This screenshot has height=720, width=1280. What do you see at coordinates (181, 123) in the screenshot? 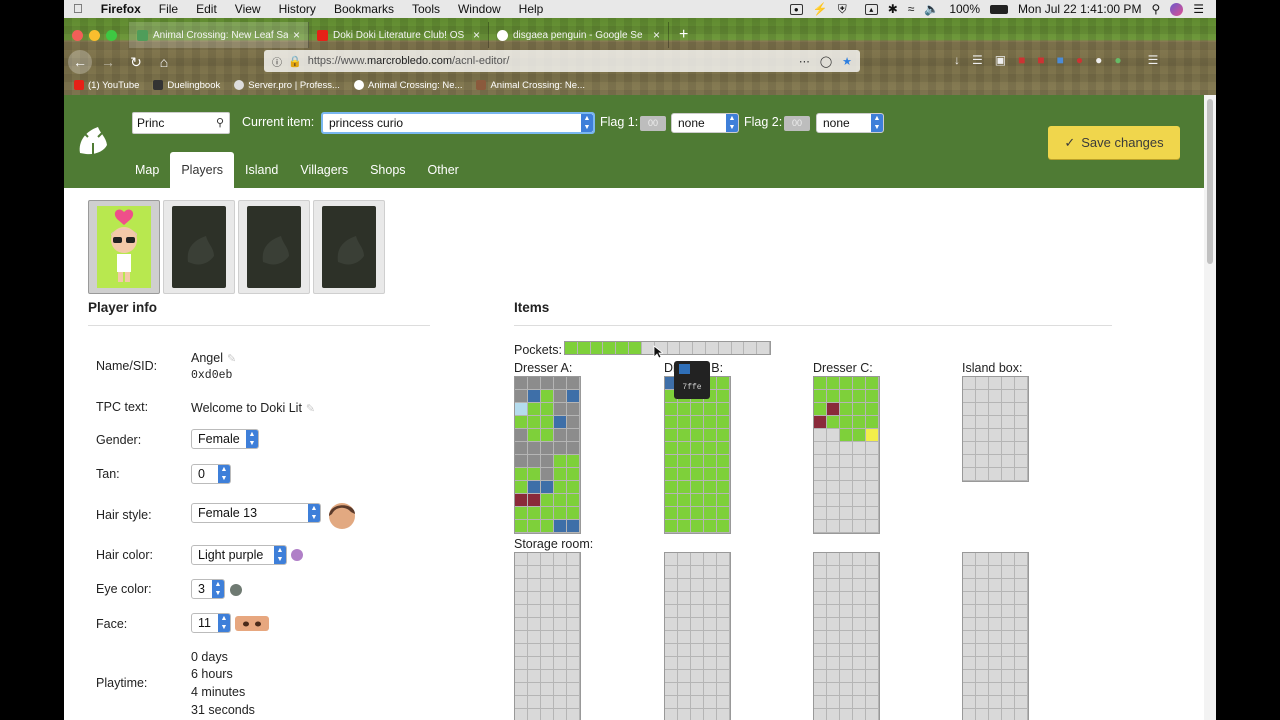
I see `item-search-input: Princ ⚲` at bounding box center [181, 123].